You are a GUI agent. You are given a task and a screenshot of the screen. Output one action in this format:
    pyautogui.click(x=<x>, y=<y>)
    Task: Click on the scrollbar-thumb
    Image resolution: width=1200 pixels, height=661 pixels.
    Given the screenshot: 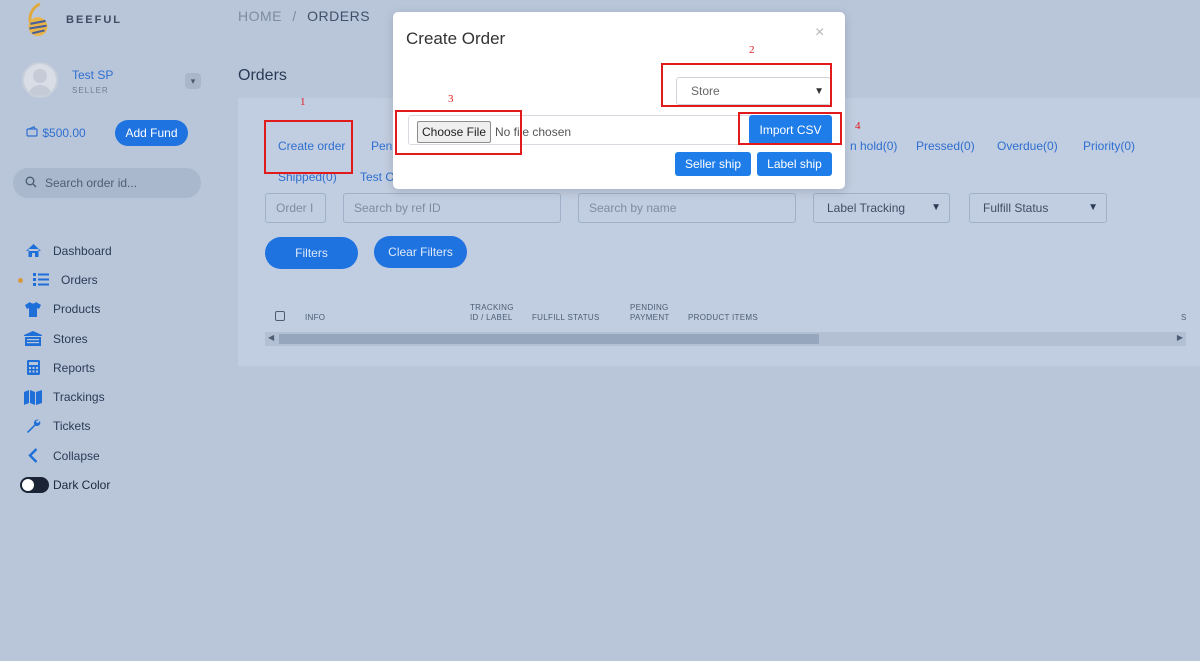 What is the action you would take?
    pyautogui.click(x=549, y=339)
    